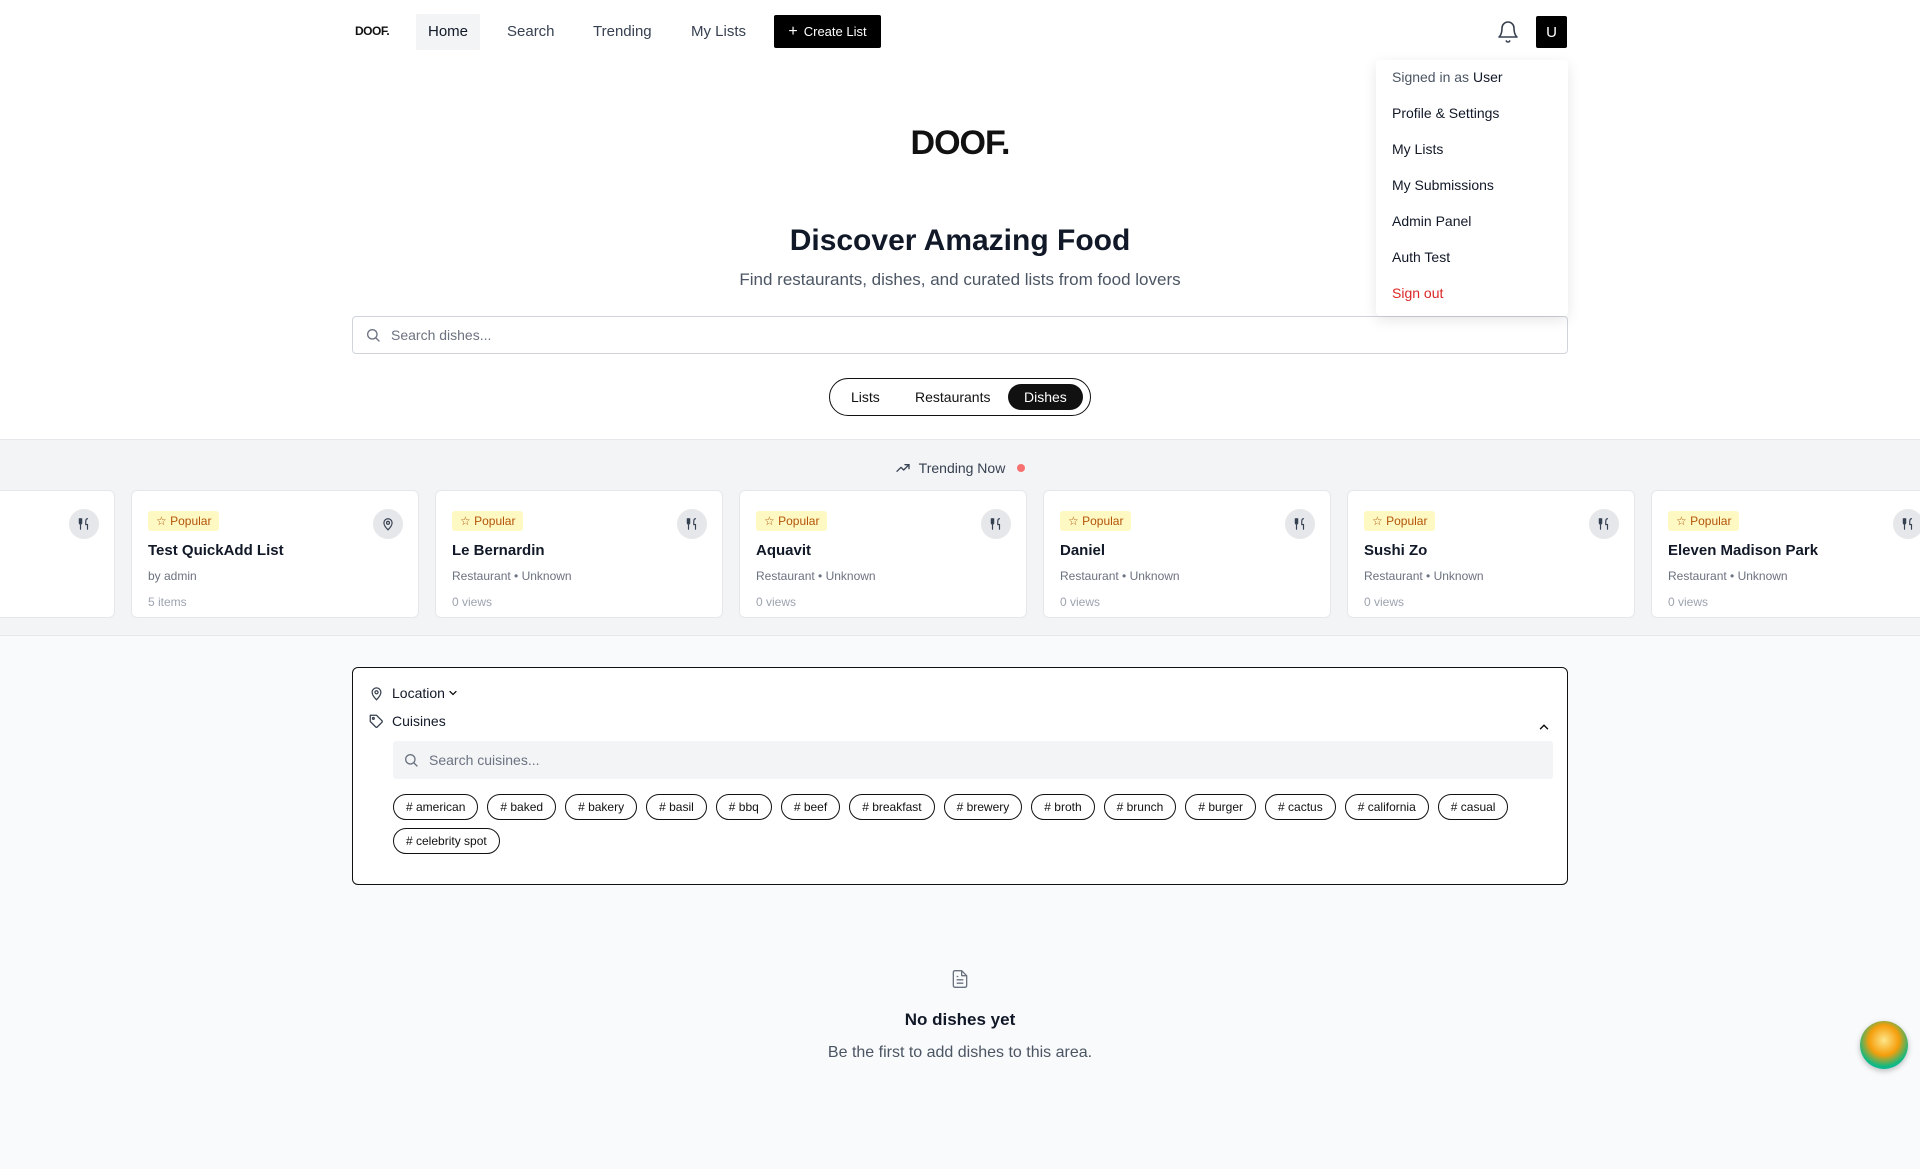 This screenshot has height=1169, width=1920. What do you see at coordinates (793, 31) in the screenshot?
I see `plus-icon: +` at bounding box center [793, 31].